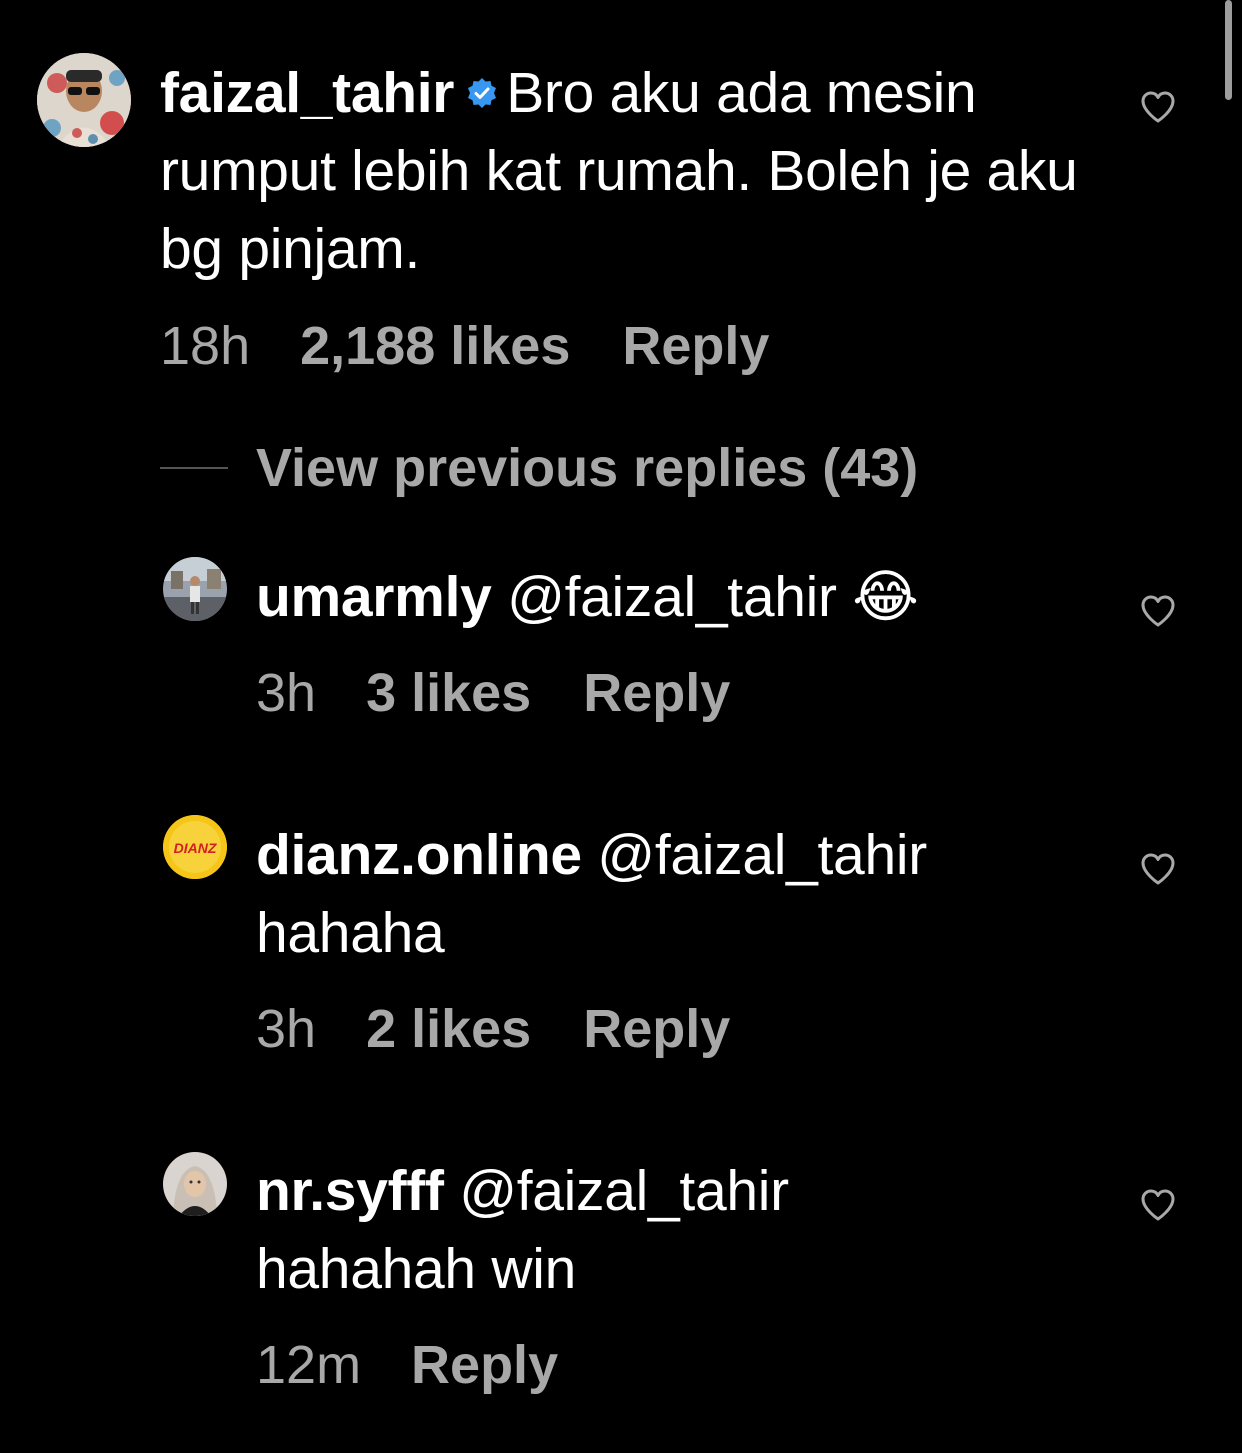  Describe the element at coordinates (205, 346) in the screenshot. I see `comment-time: 18h` at that location.